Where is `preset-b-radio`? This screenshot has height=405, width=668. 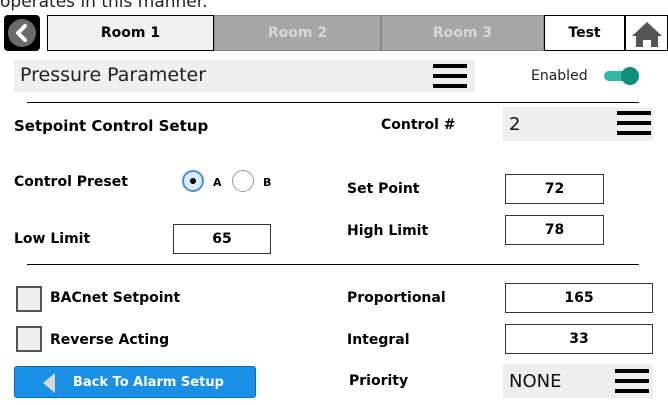
preset-b-radio is located at coordinates (243, 181).